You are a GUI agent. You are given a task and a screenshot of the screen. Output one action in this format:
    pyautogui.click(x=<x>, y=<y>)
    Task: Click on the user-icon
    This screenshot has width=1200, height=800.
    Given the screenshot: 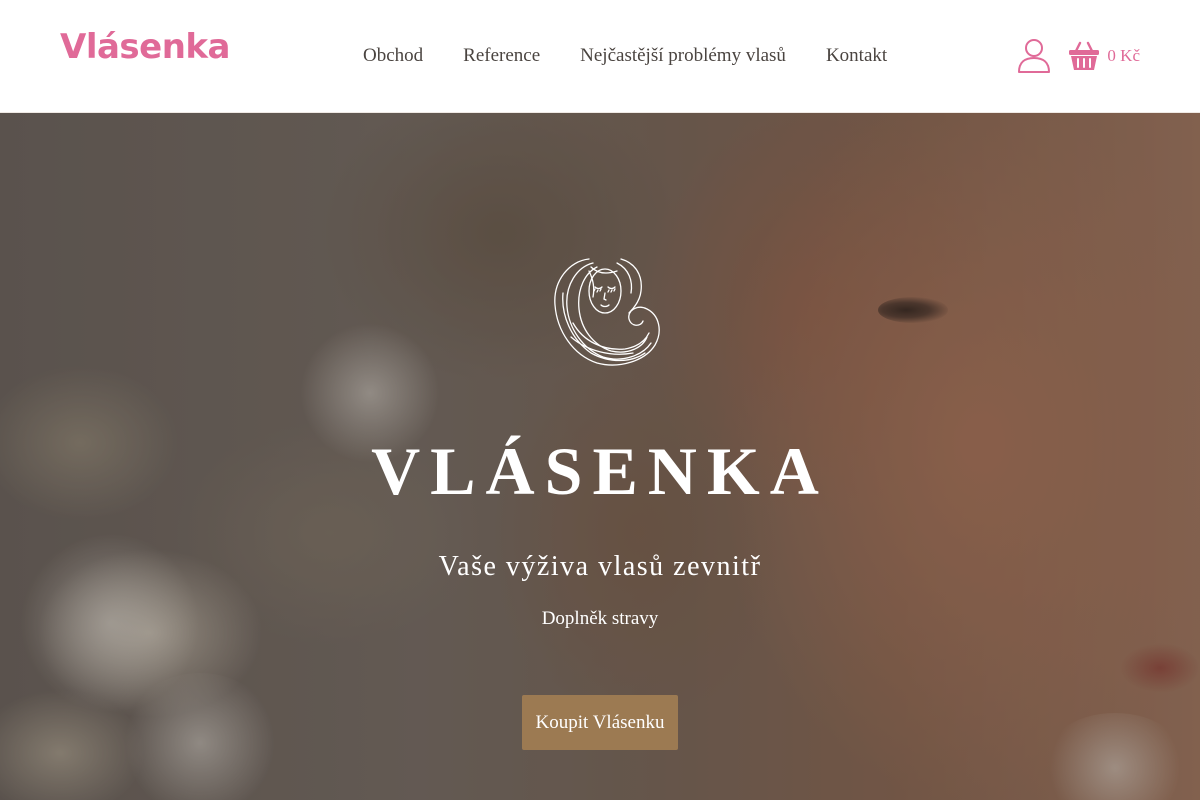 What is the action you would take?
    pyautogui.click(x=1034, y=56)
    